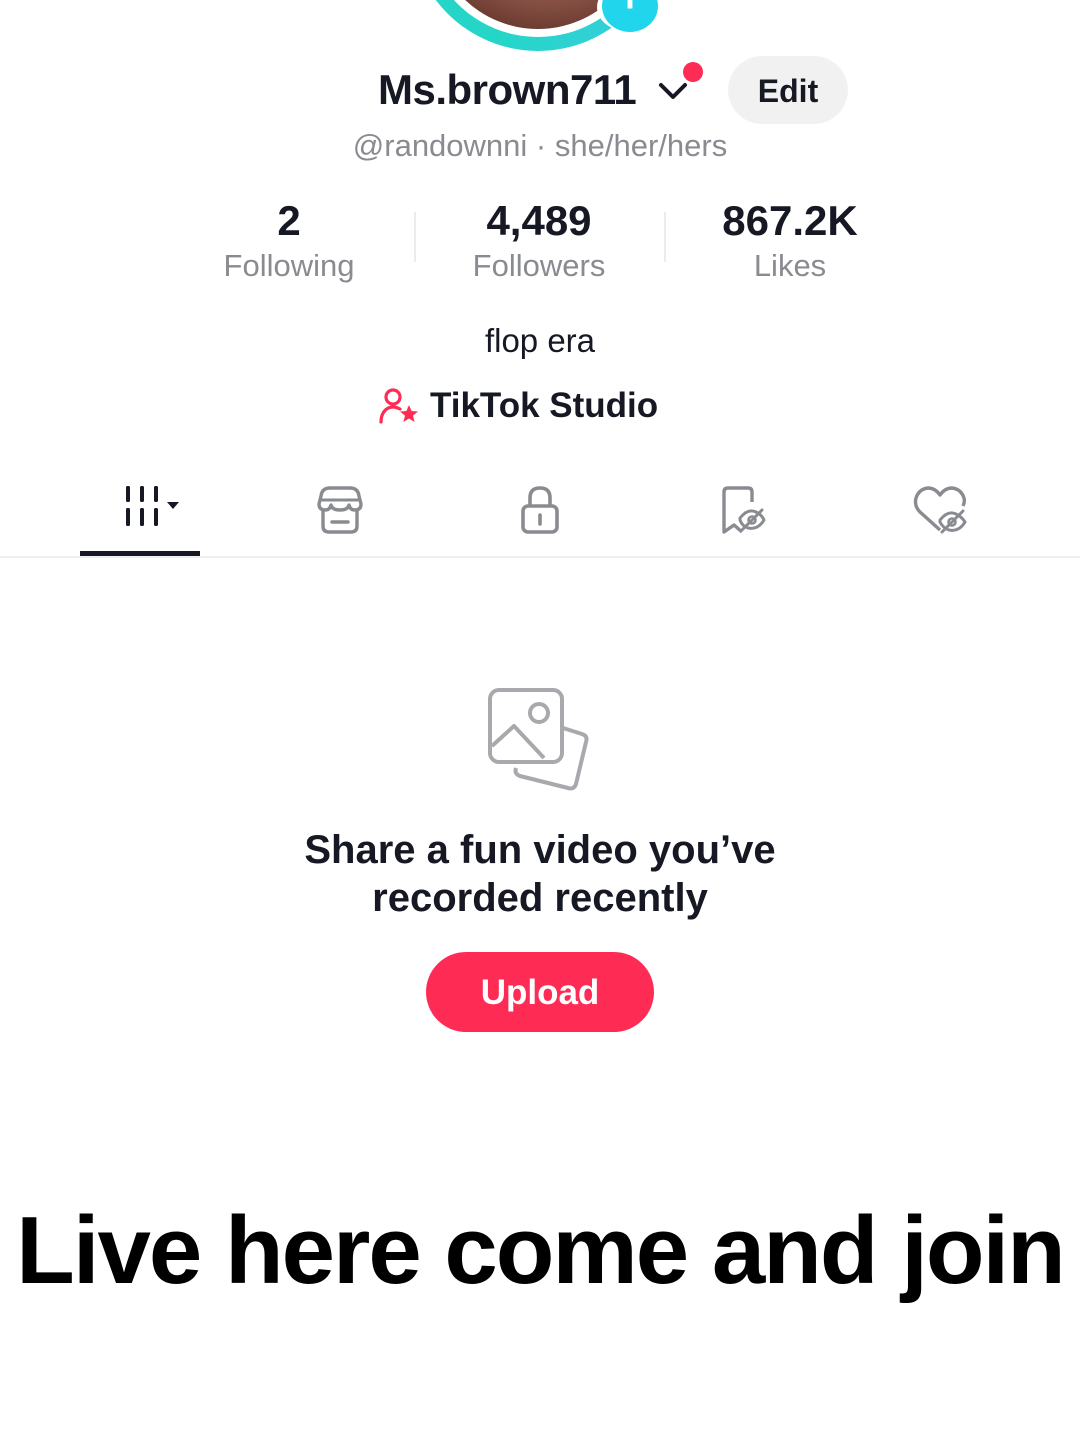 This screenshot has width=1080, height=1440. What do you see at coordinates (540, 992) in the screenshot?
I see `upload-button: Upload` at bounding box center [540, 992].